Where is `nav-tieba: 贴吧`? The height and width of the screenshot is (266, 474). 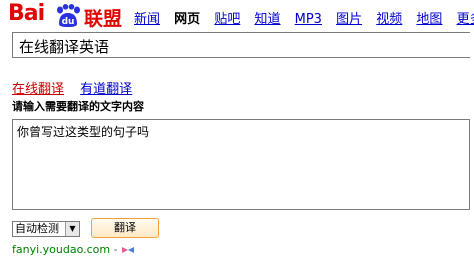
nav-tieba: 贴吧 is located at coordinates (227, 17).